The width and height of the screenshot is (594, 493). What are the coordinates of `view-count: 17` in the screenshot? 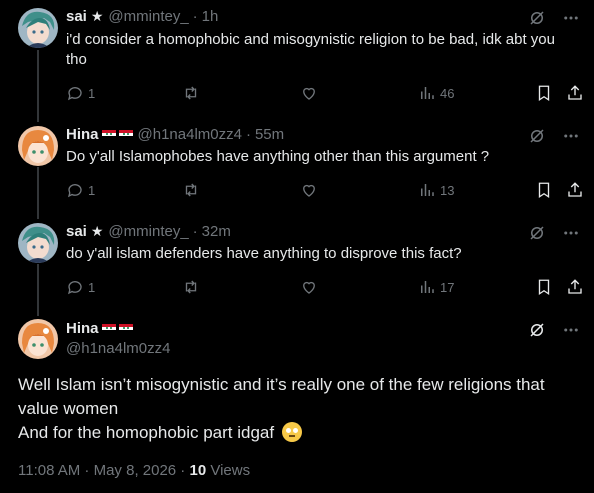 It's located at (447, 287).